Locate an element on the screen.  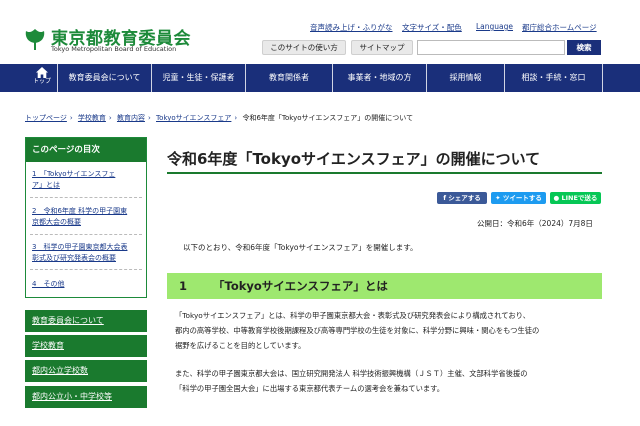
twitter-share-button: ✦ ツイートする is located at coordinates (518, 198).